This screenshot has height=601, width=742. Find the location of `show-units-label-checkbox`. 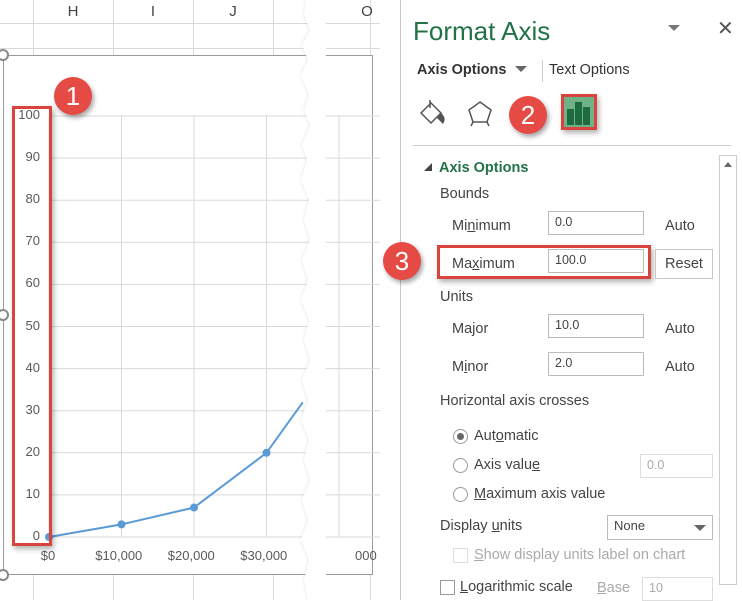

show-units-label-checkbox is located at coordinates (460, 555).